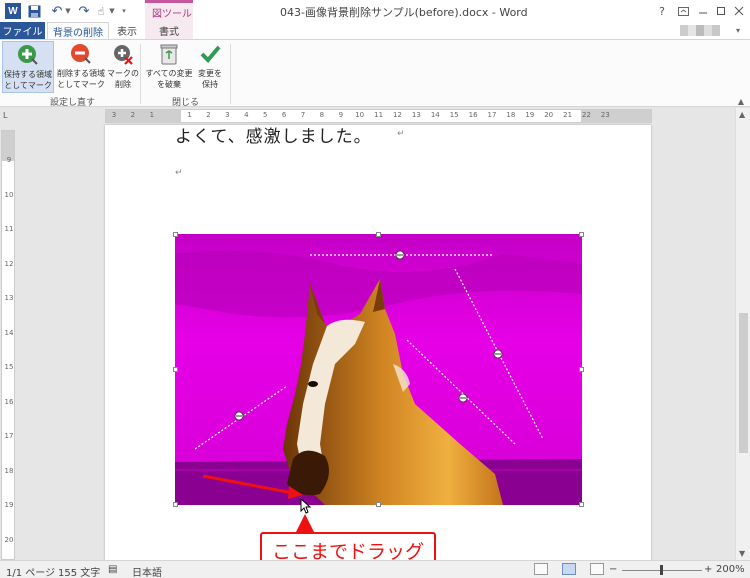 The height and width of the screenshot is (578, 750). What do you see at coordinates (140, 74) in the screenshot?
I see `group-separator` at bounding box center [140, 74].